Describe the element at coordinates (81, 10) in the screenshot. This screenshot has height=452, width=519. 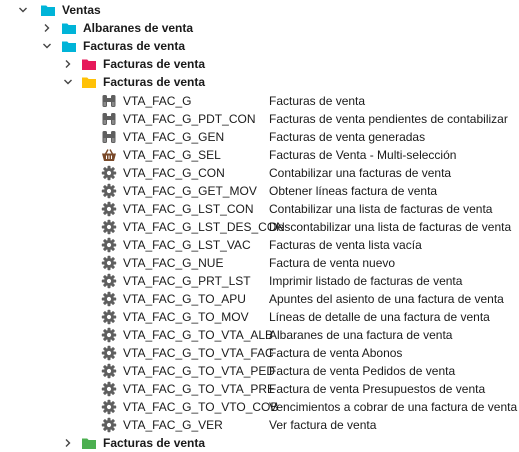
I see `tree-node-label: Ventas` at that location.